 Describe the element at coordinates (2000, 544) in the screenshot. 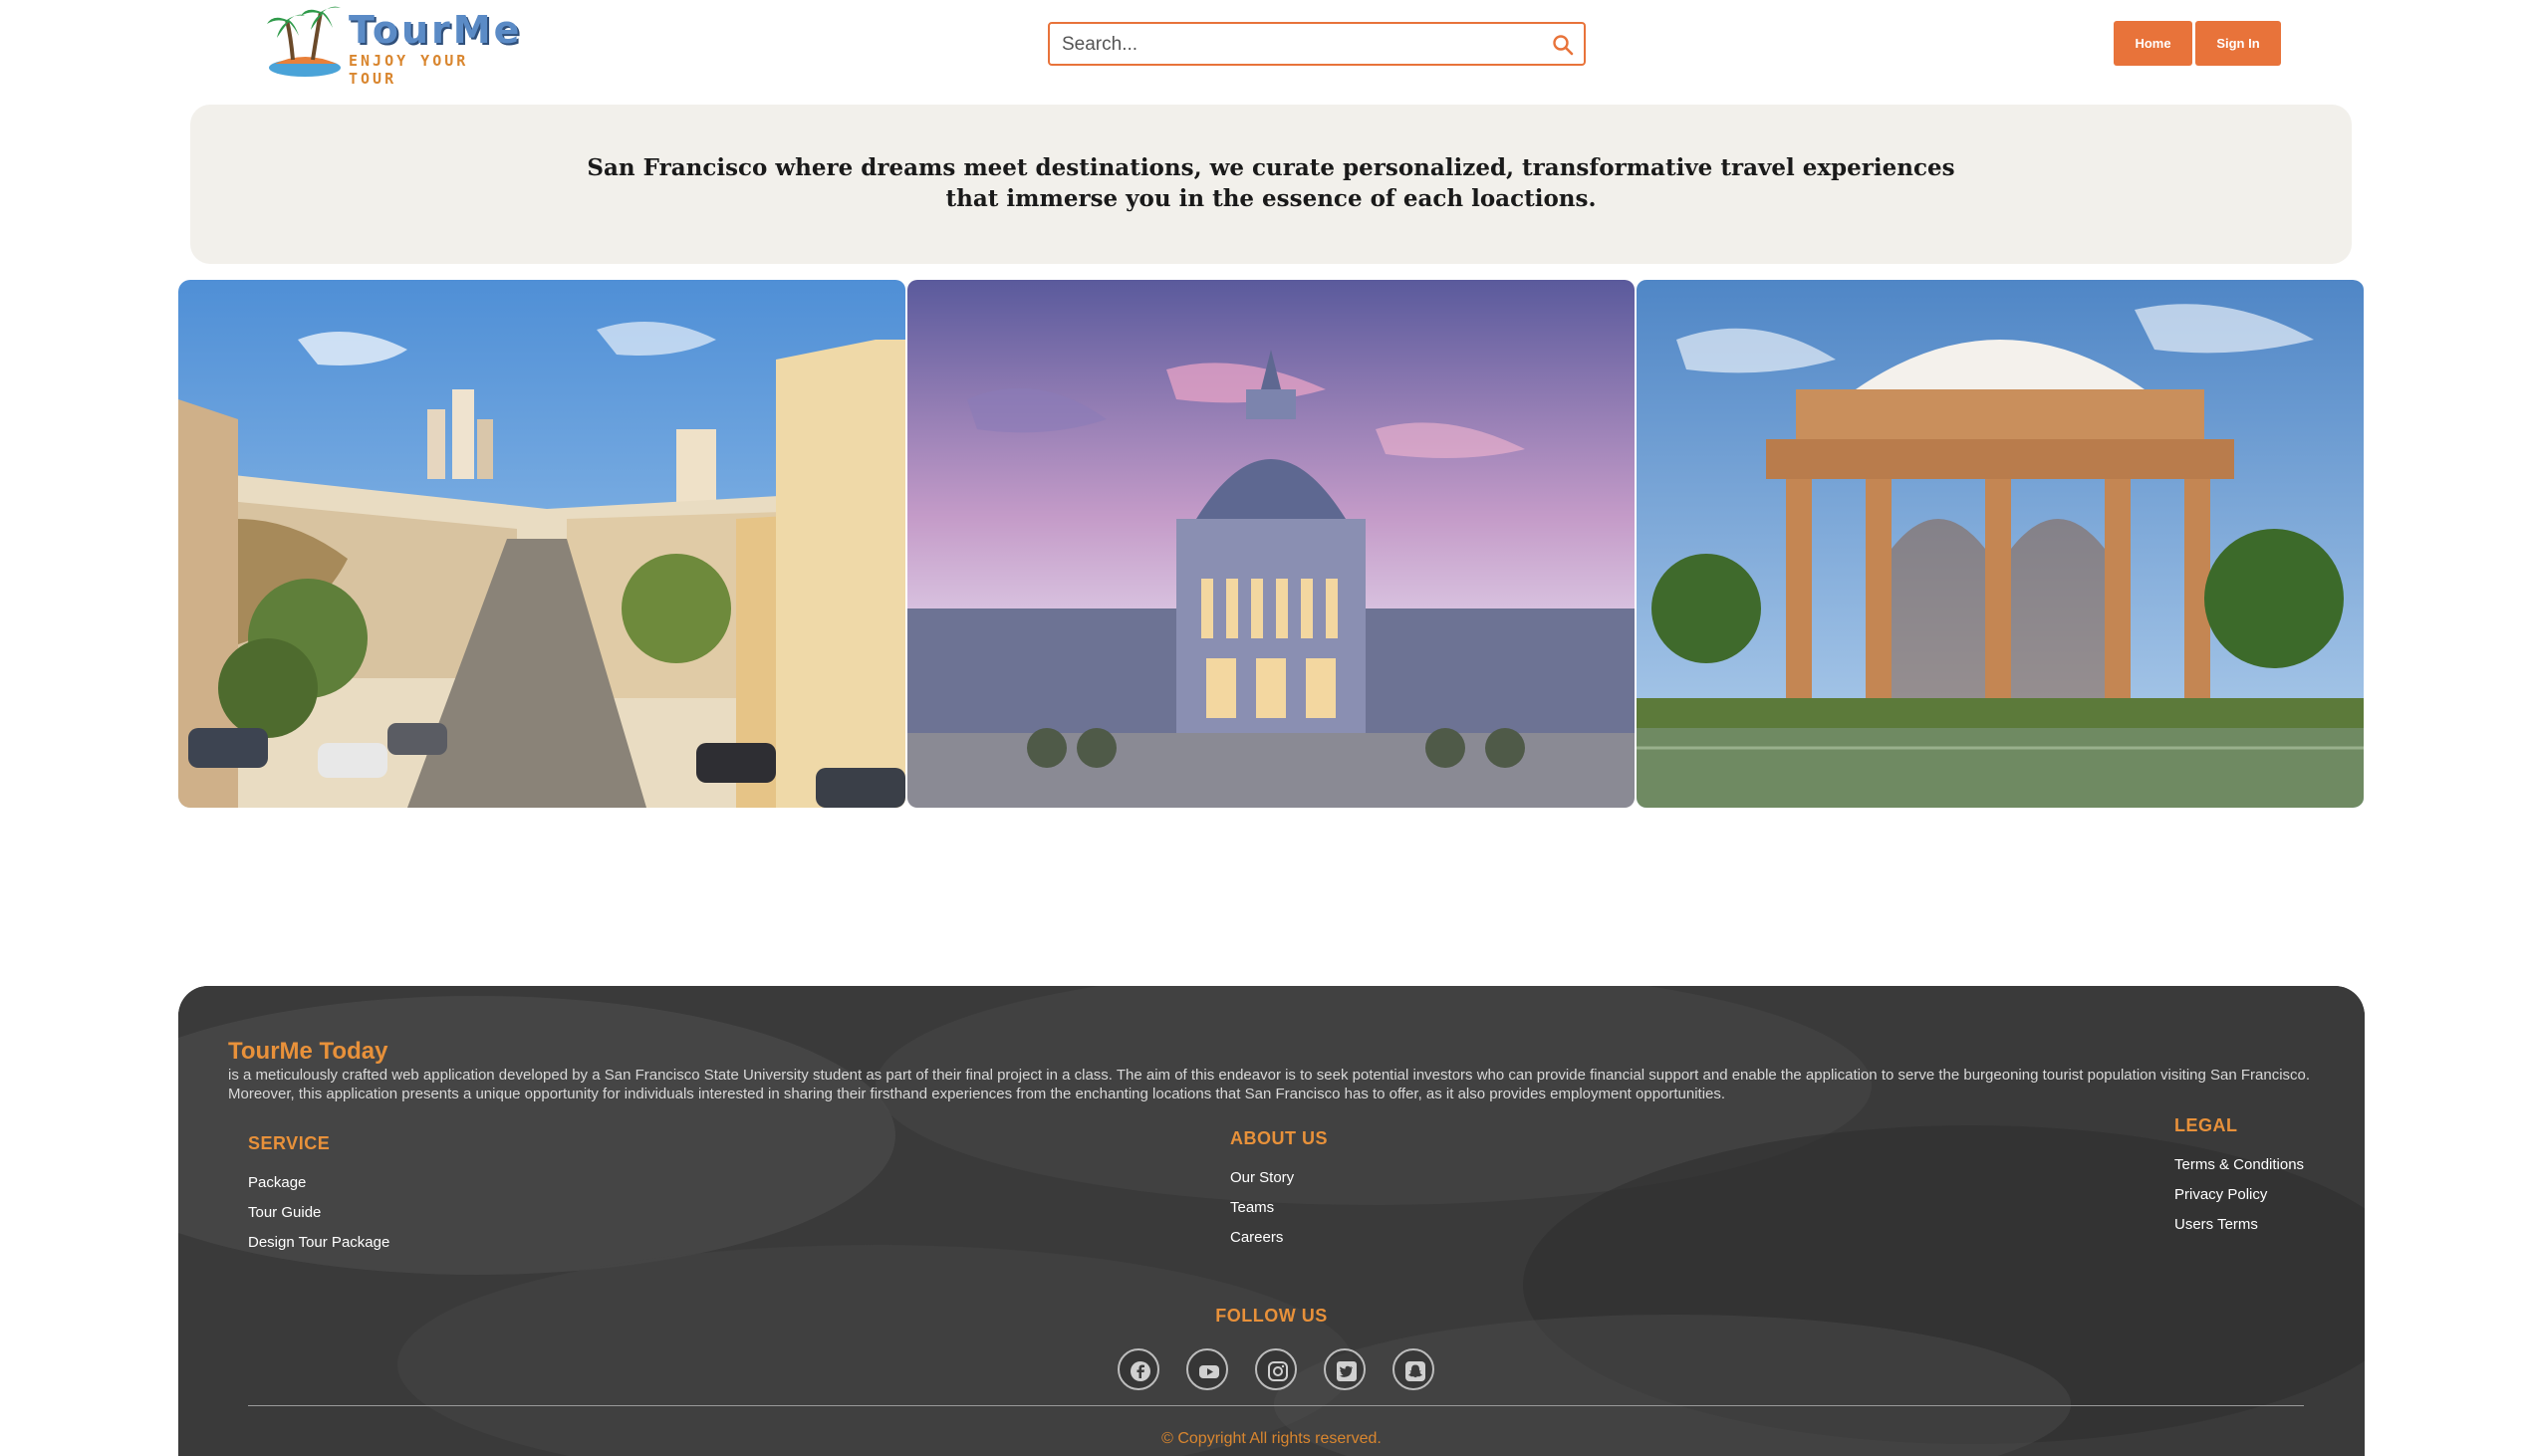

I see `palace-of-fine-arts-photo` at that location.